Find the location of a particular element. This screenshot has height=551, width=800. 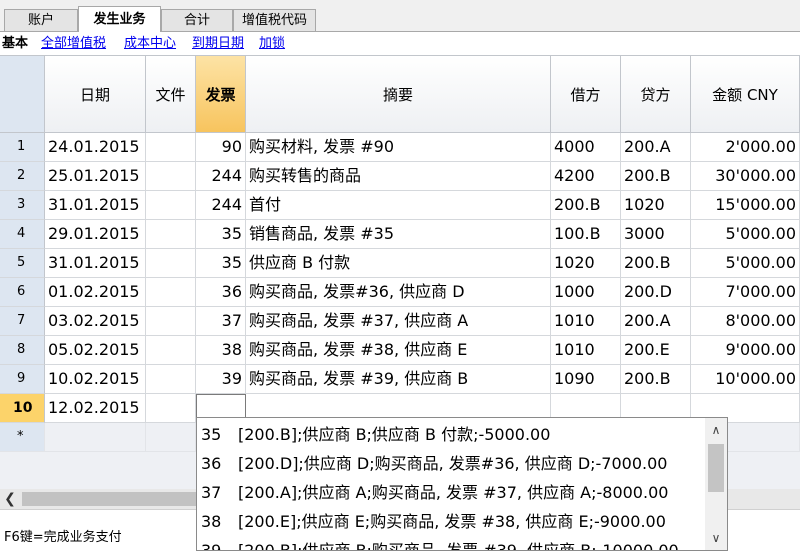

view-current: 基本 is located at coordinates (15, 43).